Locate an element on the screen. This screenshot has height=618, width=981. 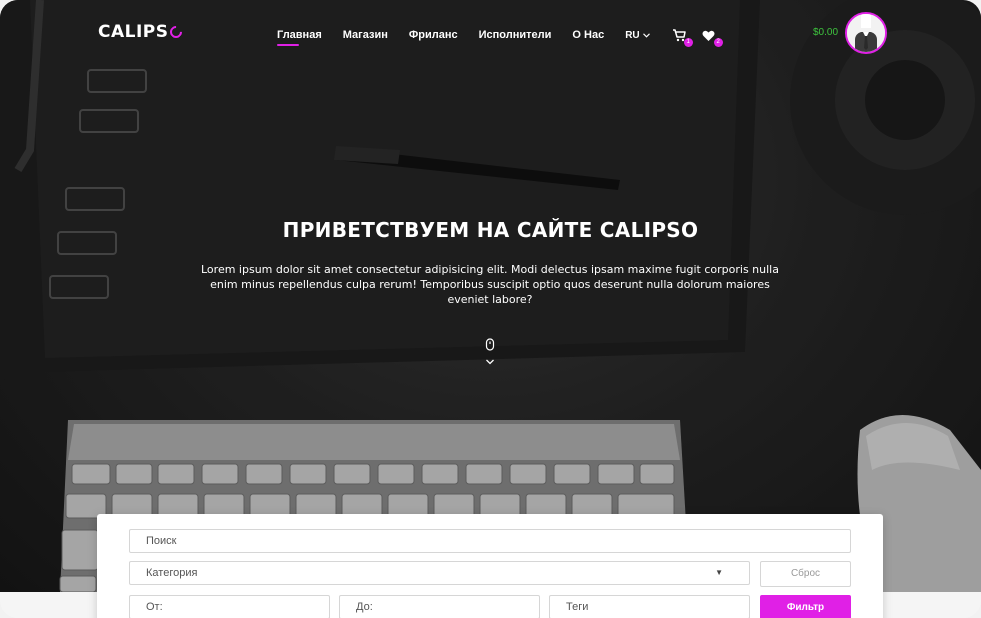
nav-item-freelance: Фриланс is located at coordinates (433, 35).